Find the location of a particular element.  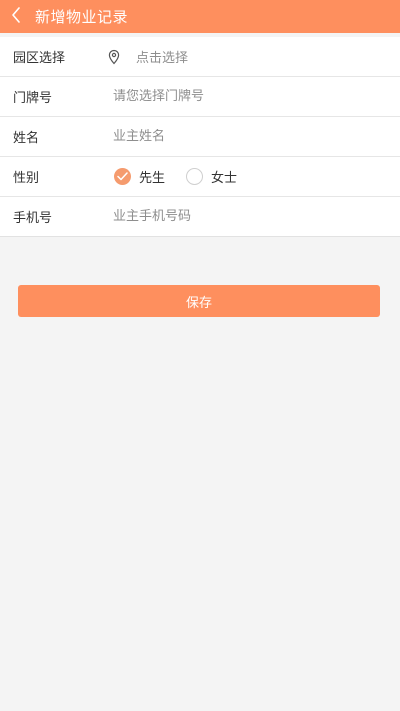

park-label: 园区选择 is located at coordinates (39, 58).